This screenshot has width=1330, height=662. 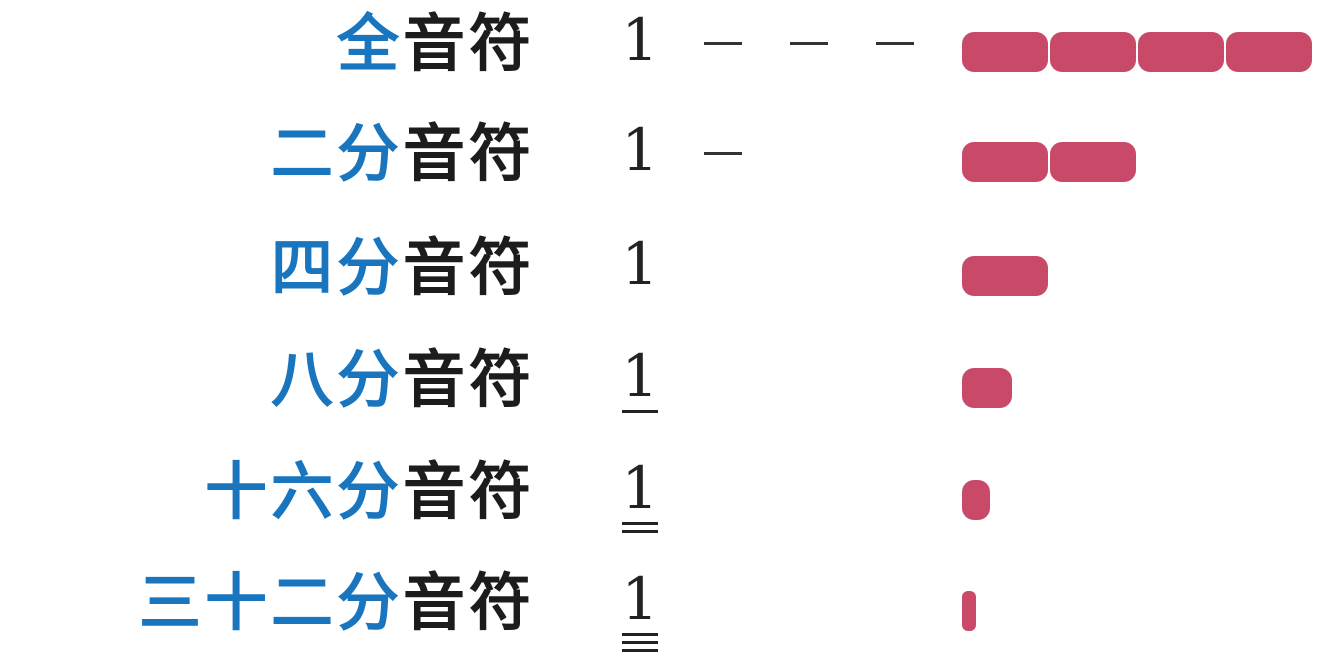 I want to click on note-name-prefix: 三十二分, so click(x=270, y=602).